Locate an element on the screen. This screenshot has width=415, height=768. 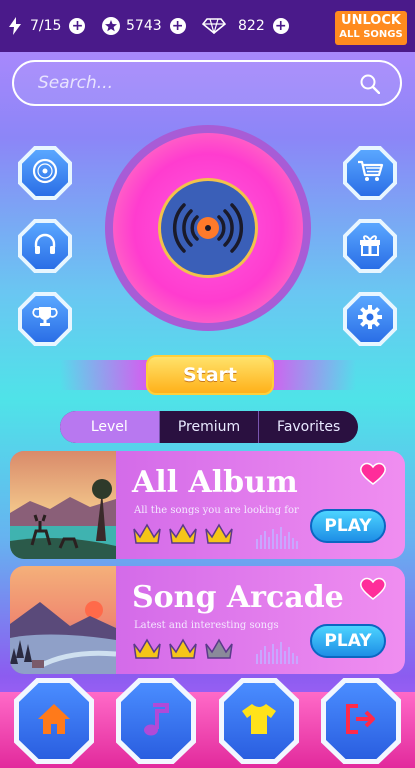
cart-icon is located at coordinates (370, 173).